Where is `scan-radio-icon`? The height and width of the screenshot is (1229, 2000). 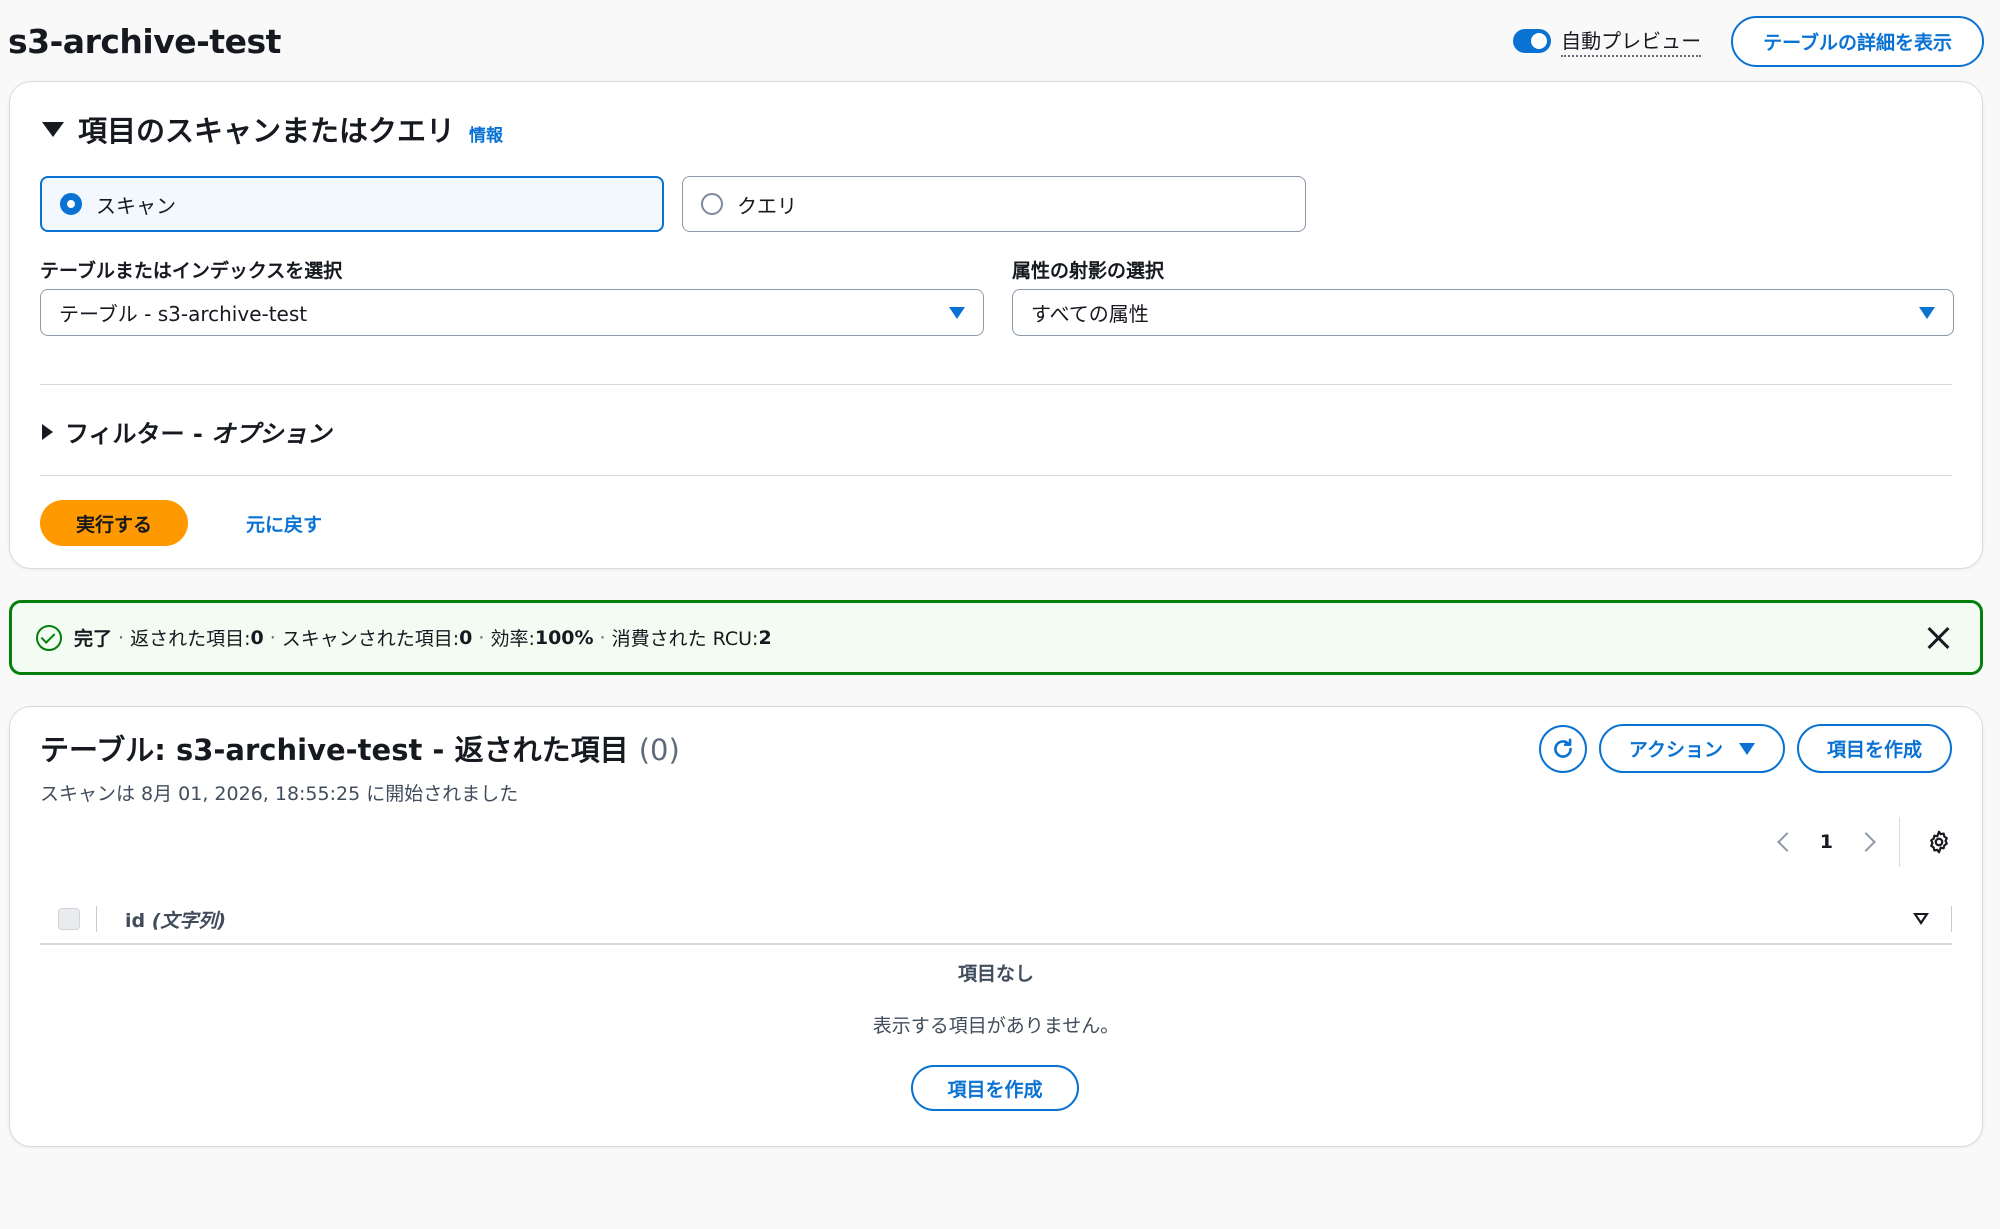 scan-radio-icon is located at coordinates (71, 204).